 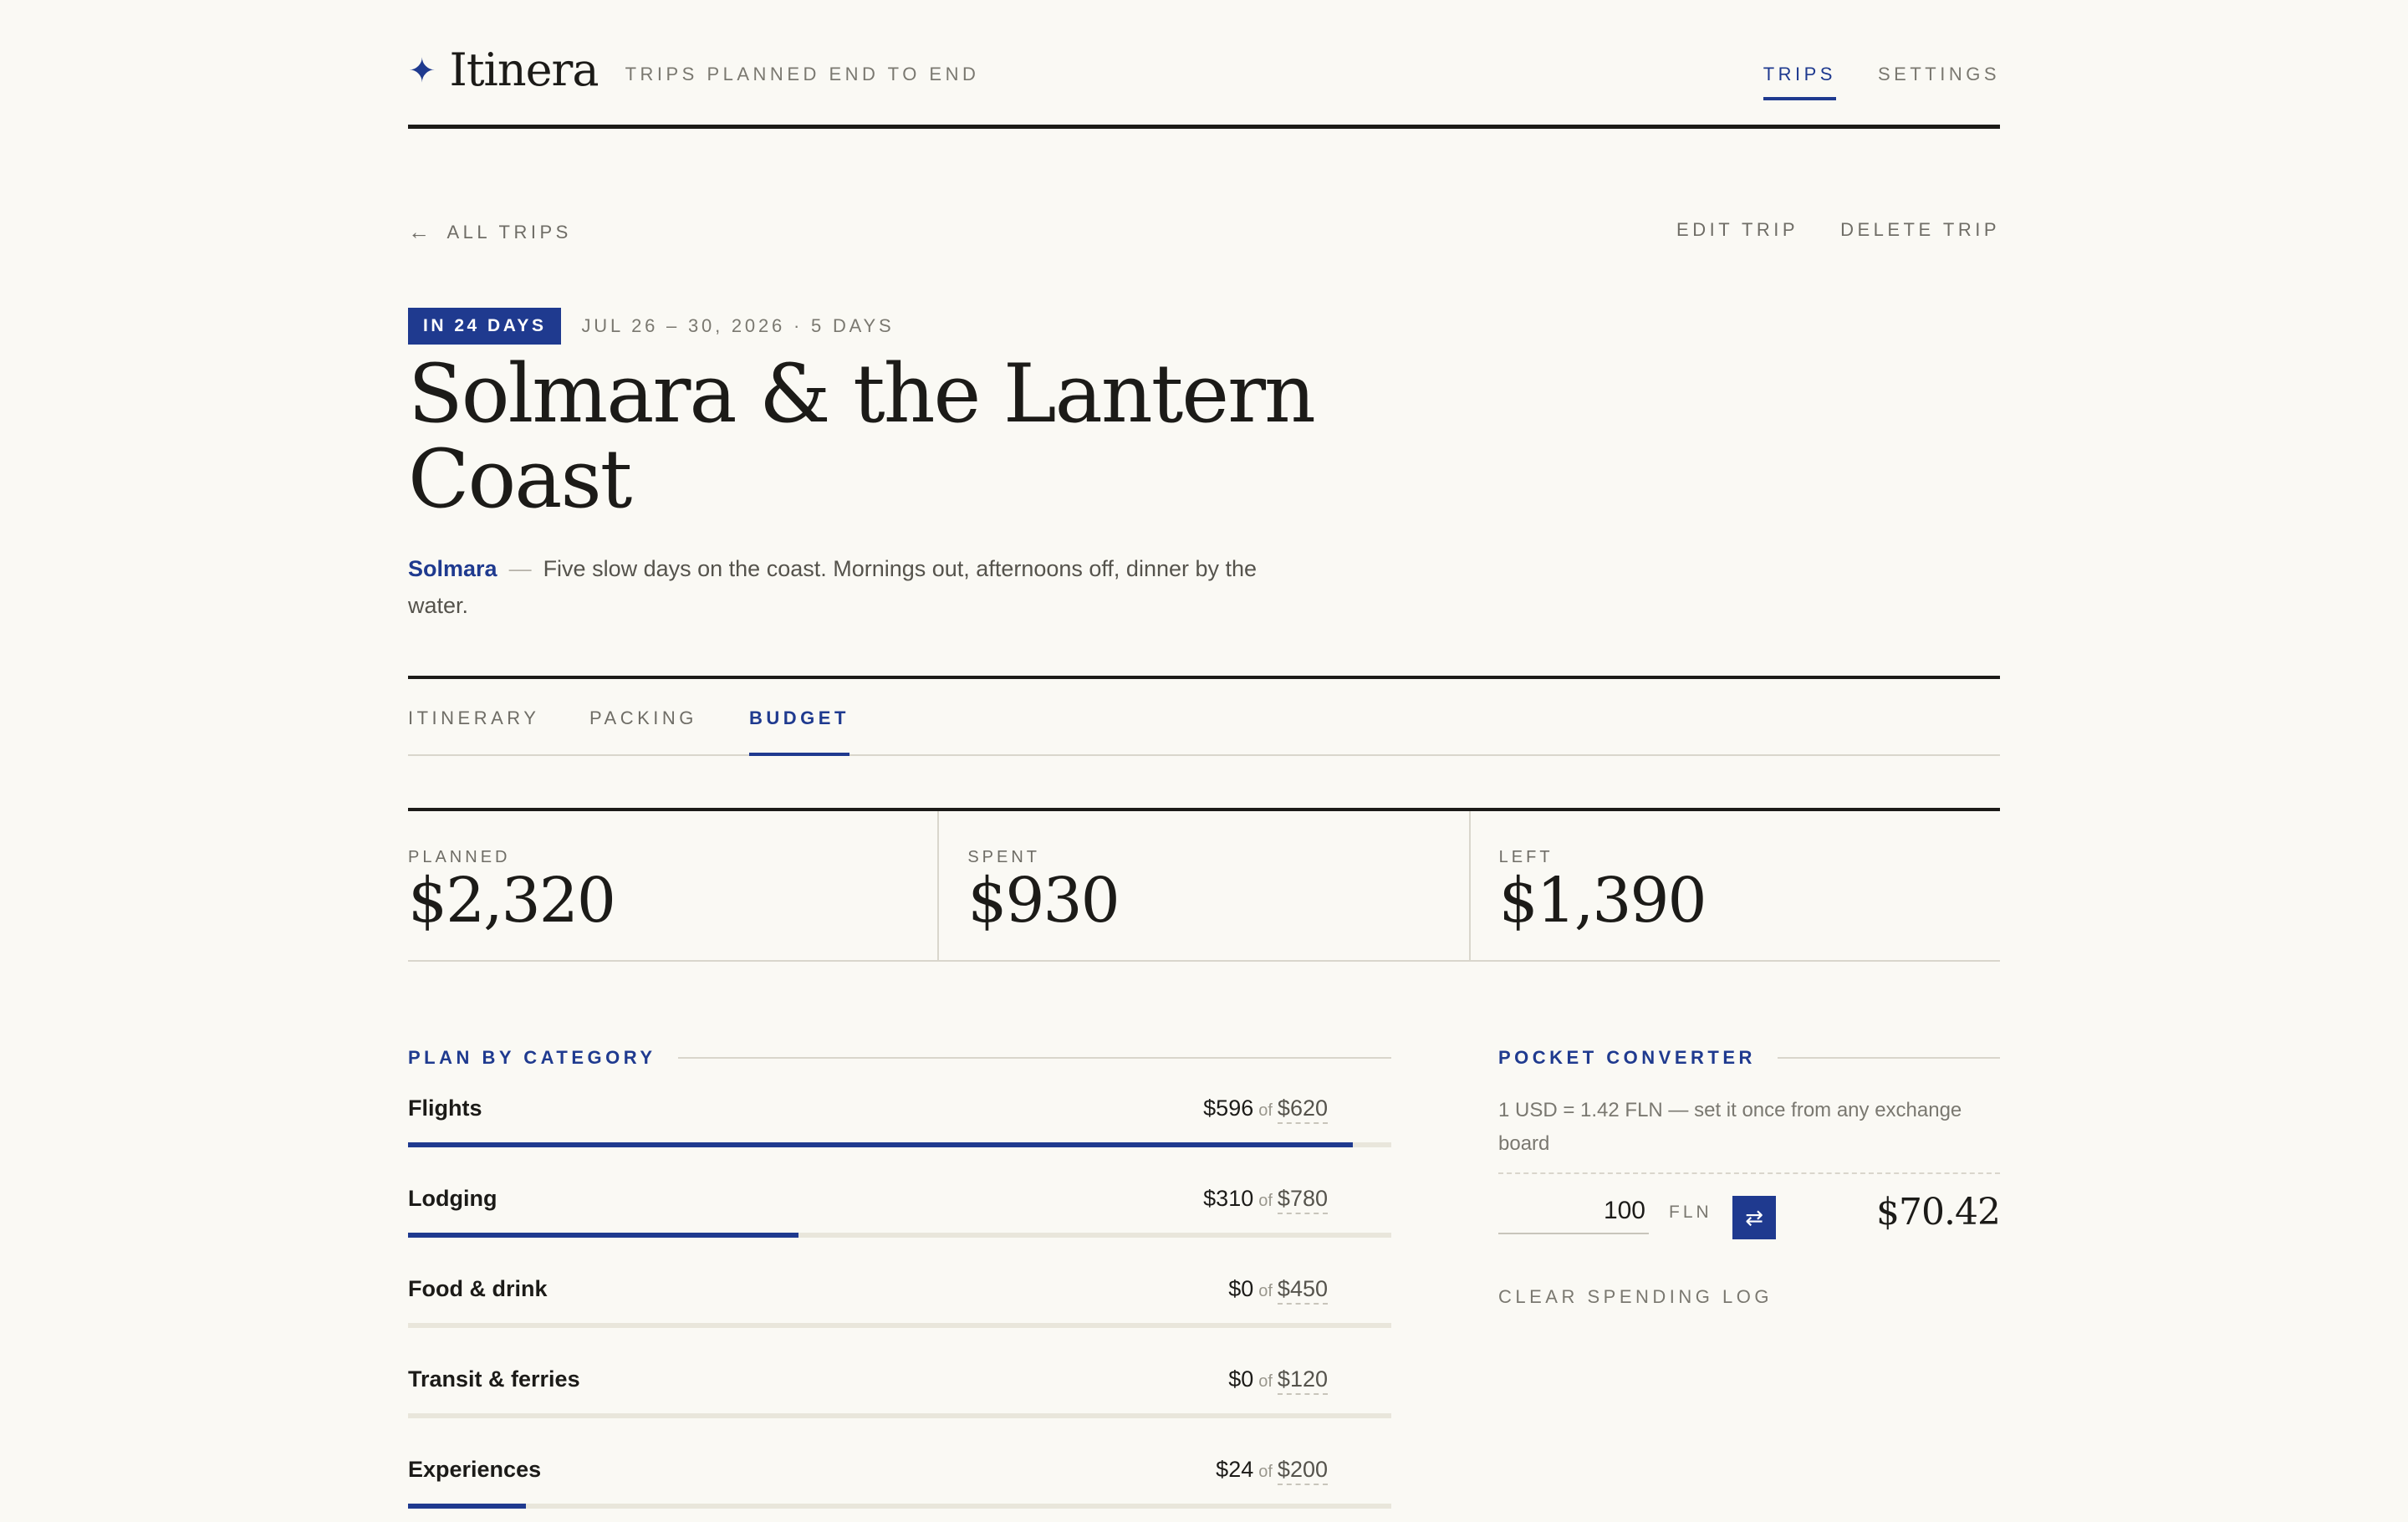 What do you see at coordinates (1737, 230) in the screenshot?
I see `edit-trip-button: EDIT TRIP` at bounding box center [1737, 230].